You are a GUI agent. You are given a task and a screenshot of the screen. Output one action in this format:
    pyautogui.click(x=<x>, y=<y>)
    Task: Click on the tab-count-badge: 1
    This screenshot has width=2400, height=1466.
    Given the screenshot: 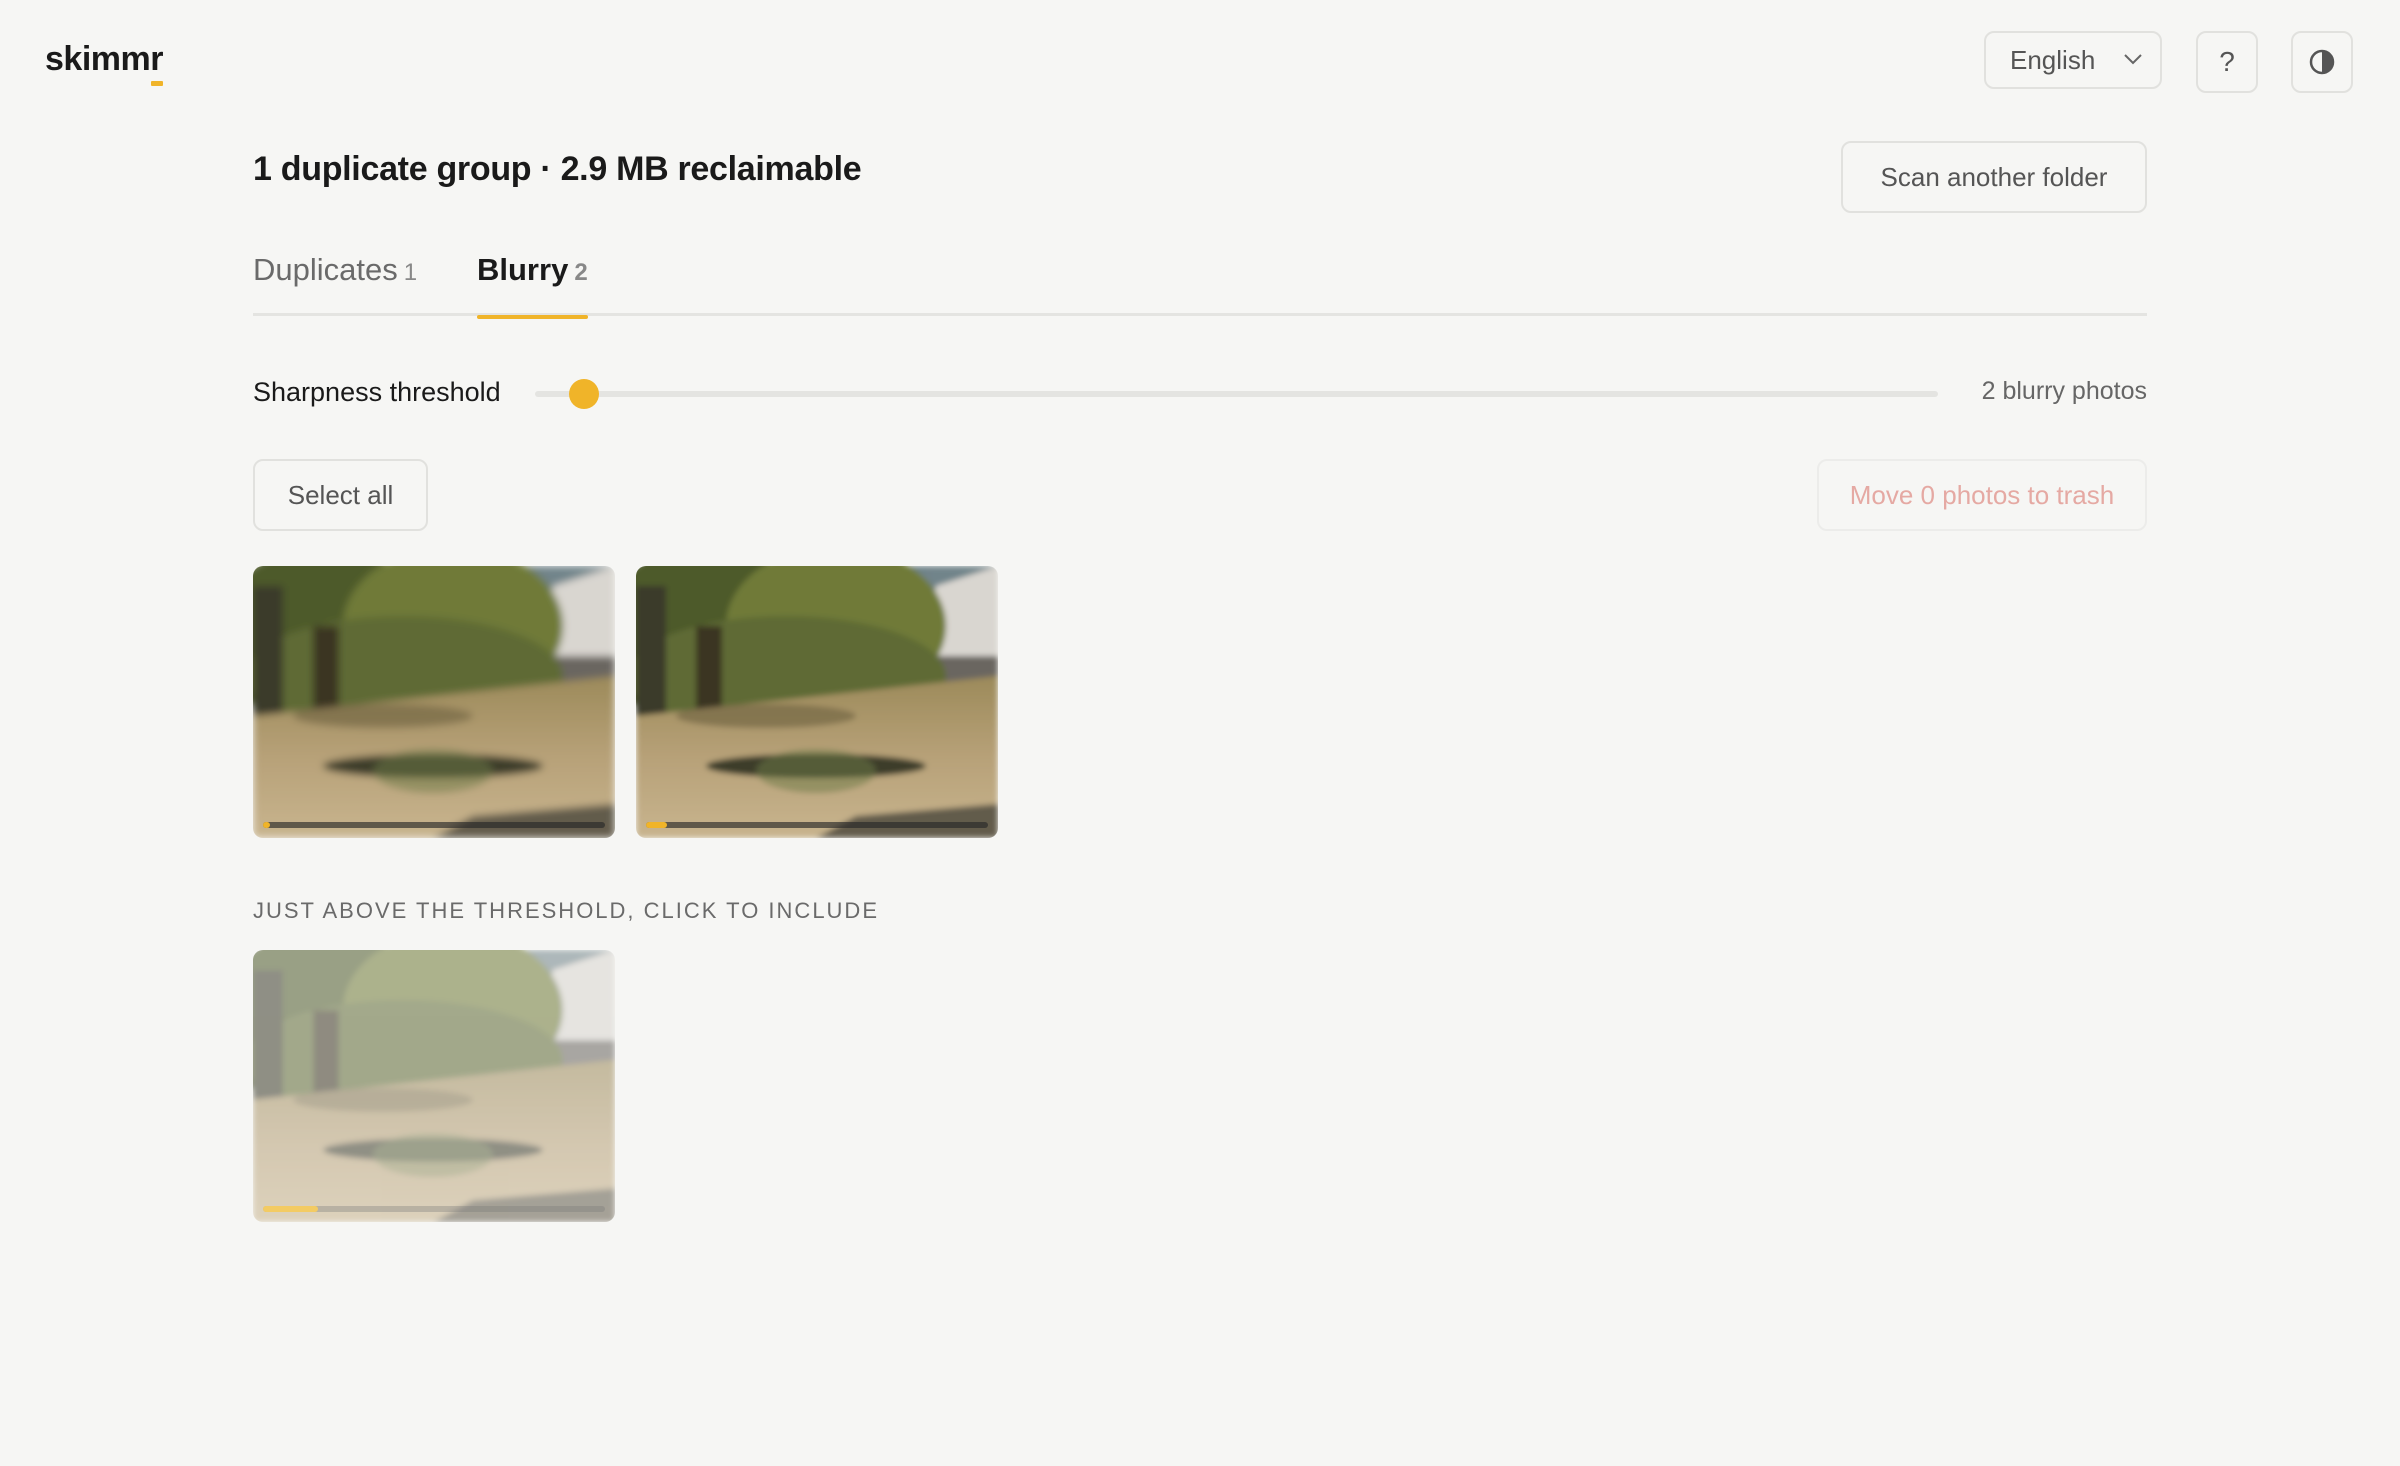 What is the action you would take?
    pyautogui.click(x=410, y=272)
    